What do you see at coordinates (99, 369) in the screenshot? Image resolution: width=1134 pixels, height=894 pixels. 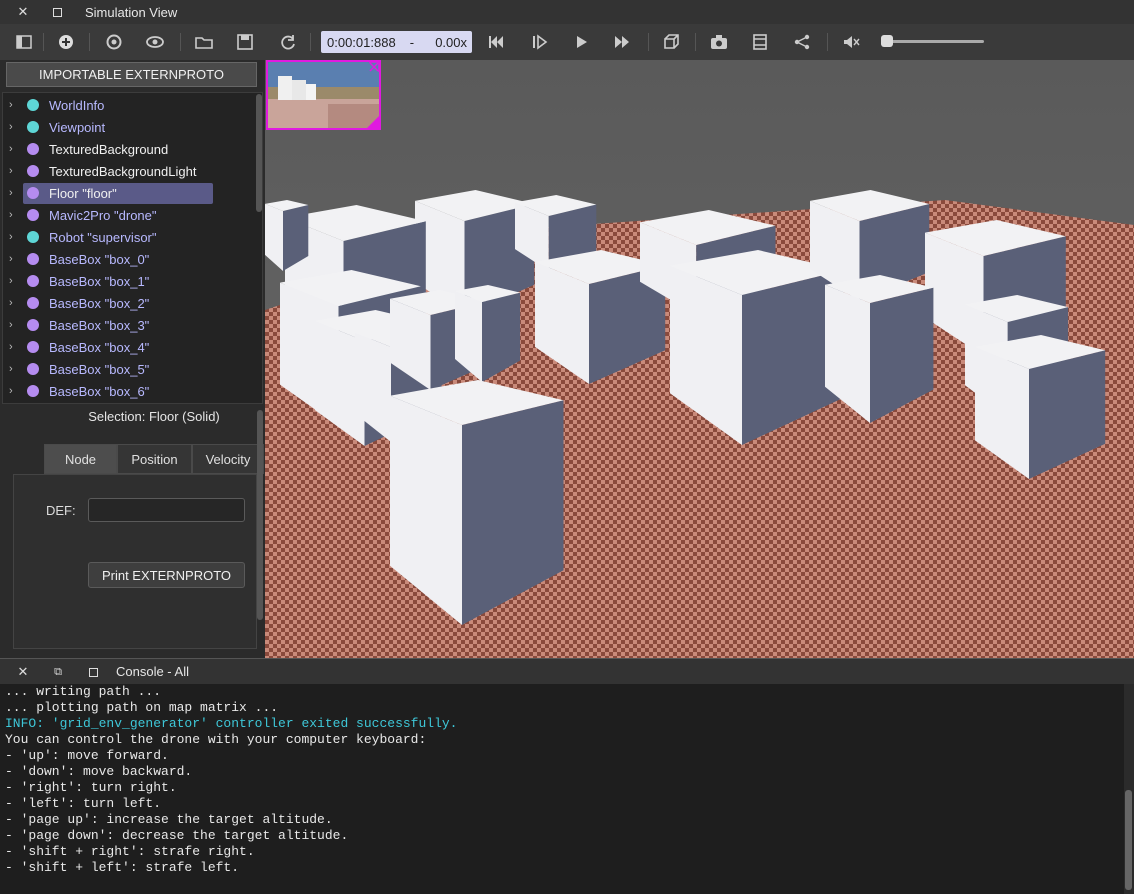 I see `tree-item-label: BaseBox "box_5"` at bounding box center [99, 369].